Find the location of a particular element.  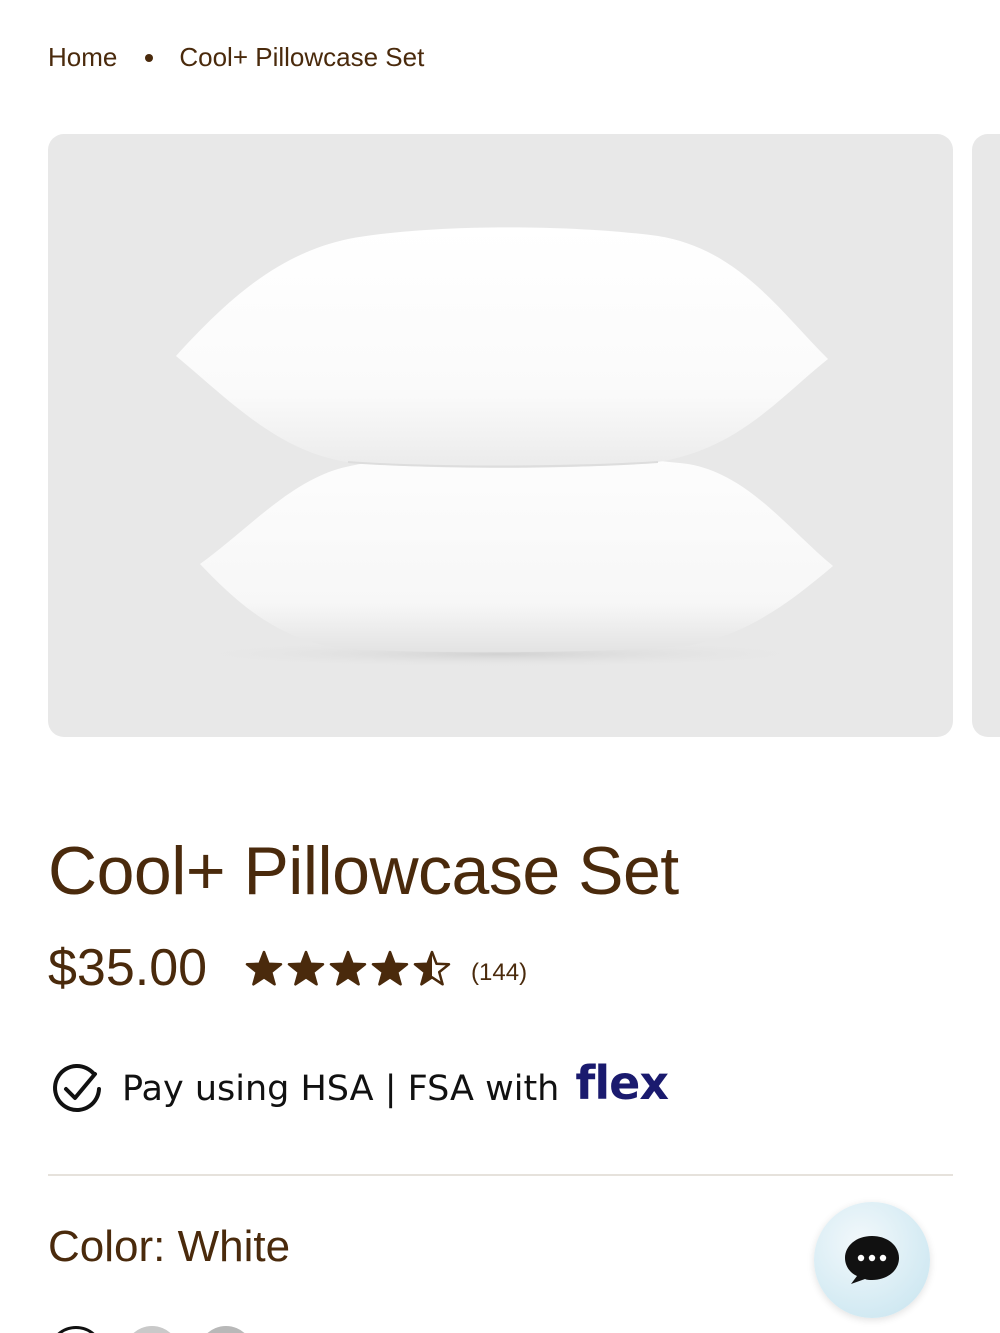

check-circle-icon is located at coordinates (77, 1087).